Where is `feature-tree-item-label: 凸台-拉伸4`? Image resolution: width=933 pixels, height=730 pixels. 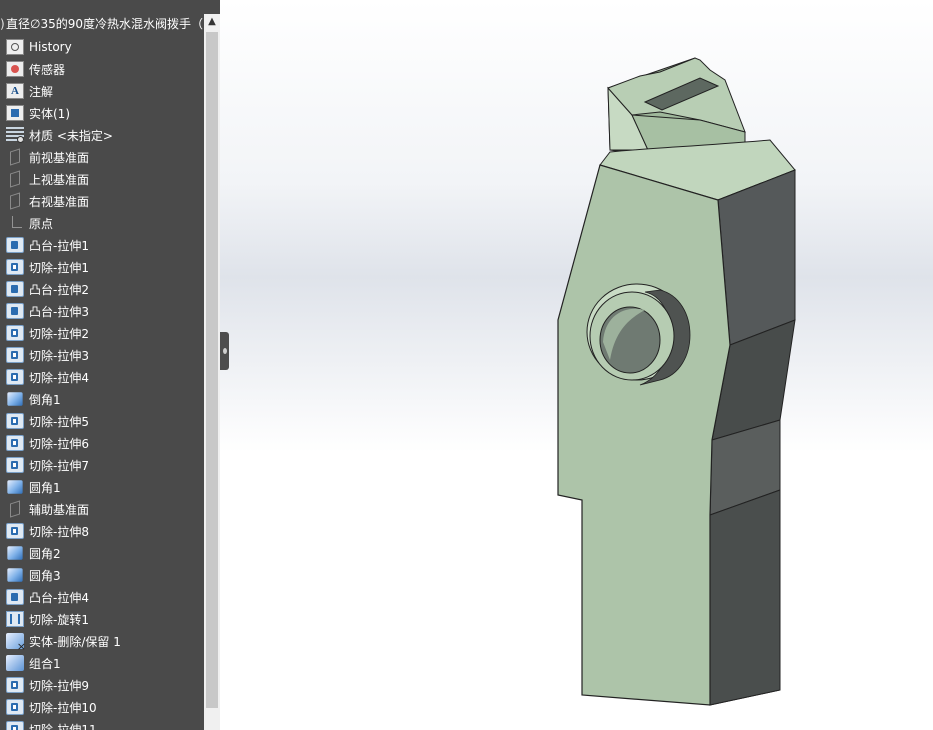
feature-tree-item-label: 凸台-拉伸4 is located at coordinates (59, 597).